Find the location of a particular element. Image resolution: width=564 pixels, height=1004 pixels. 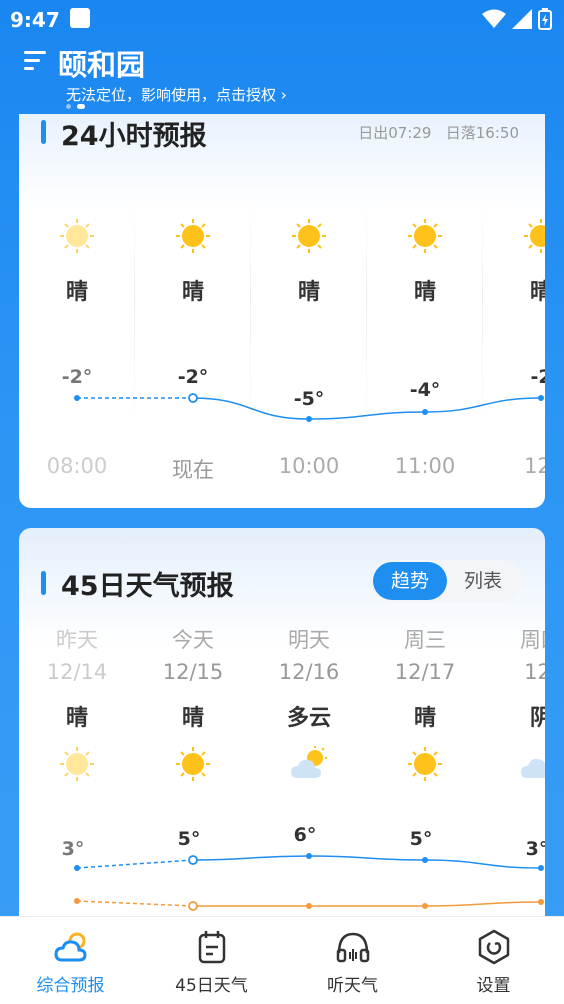

bottom-nav: 综合预报 45日天气 听天气 设置 is located at coordinates (282, 960).